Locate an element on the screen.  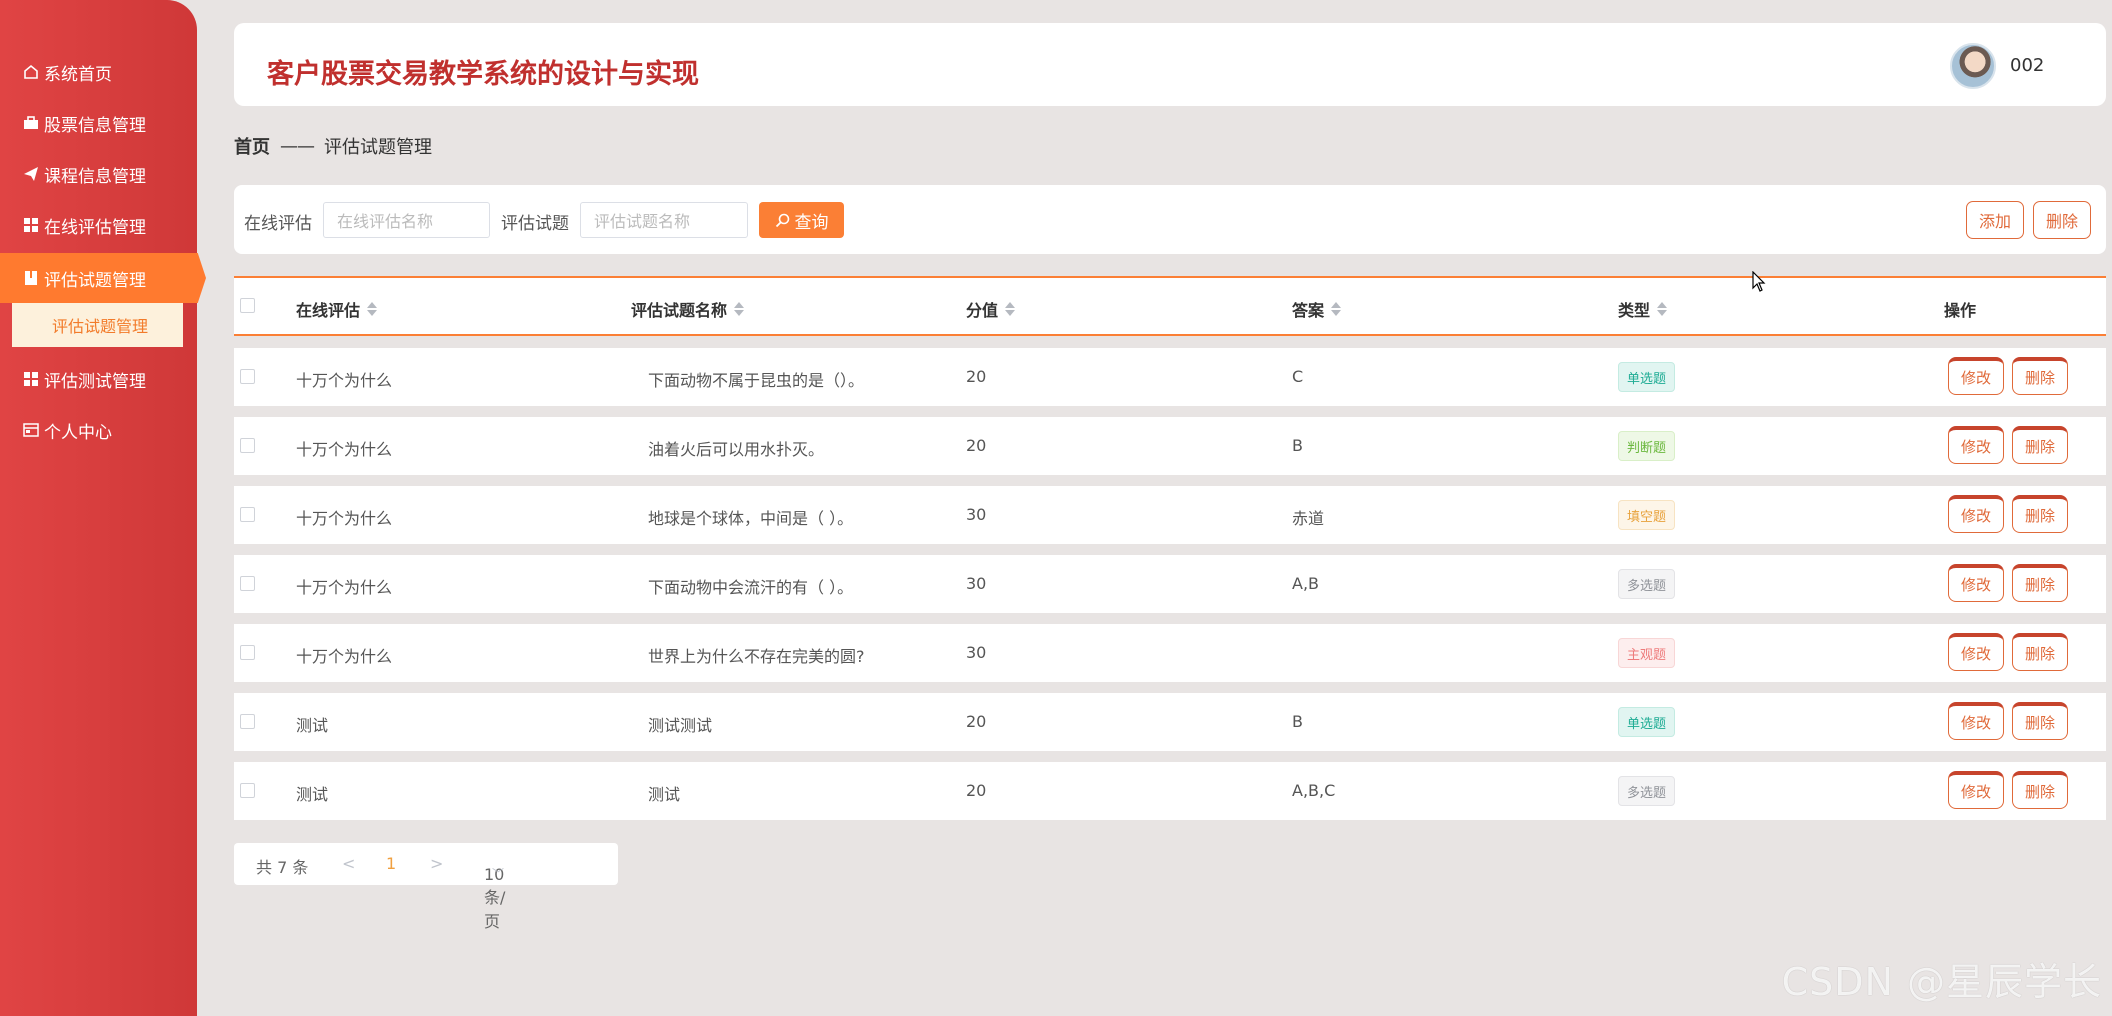
sidebar-item-label: 课程信息管理 is located at coordinates (95, 176).